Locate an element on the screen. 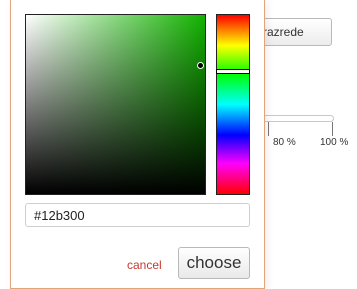 This screenshot has width=357, height=289. range-slider-track is located at coordinates (298, 118).